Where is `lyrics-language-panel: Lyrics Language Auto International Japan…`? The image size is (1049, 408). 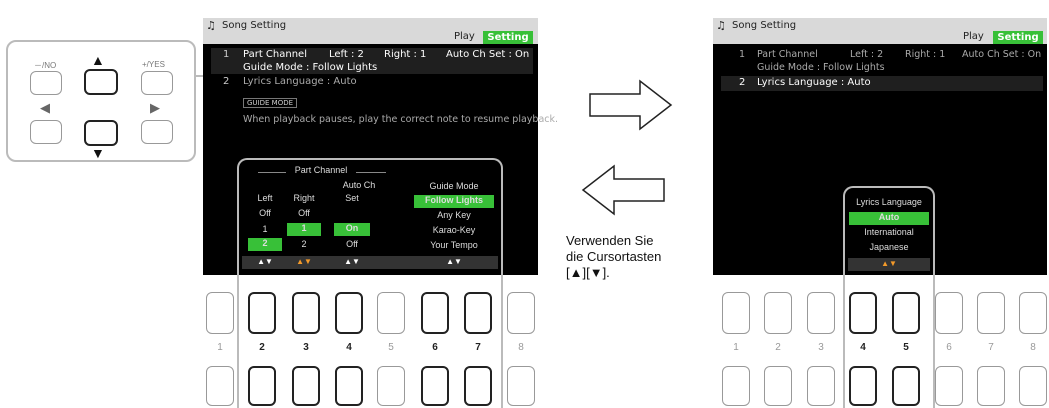 lyrics-language-panel: Lyrics Language Auto International Japan… is located at coordinates (889, 233).